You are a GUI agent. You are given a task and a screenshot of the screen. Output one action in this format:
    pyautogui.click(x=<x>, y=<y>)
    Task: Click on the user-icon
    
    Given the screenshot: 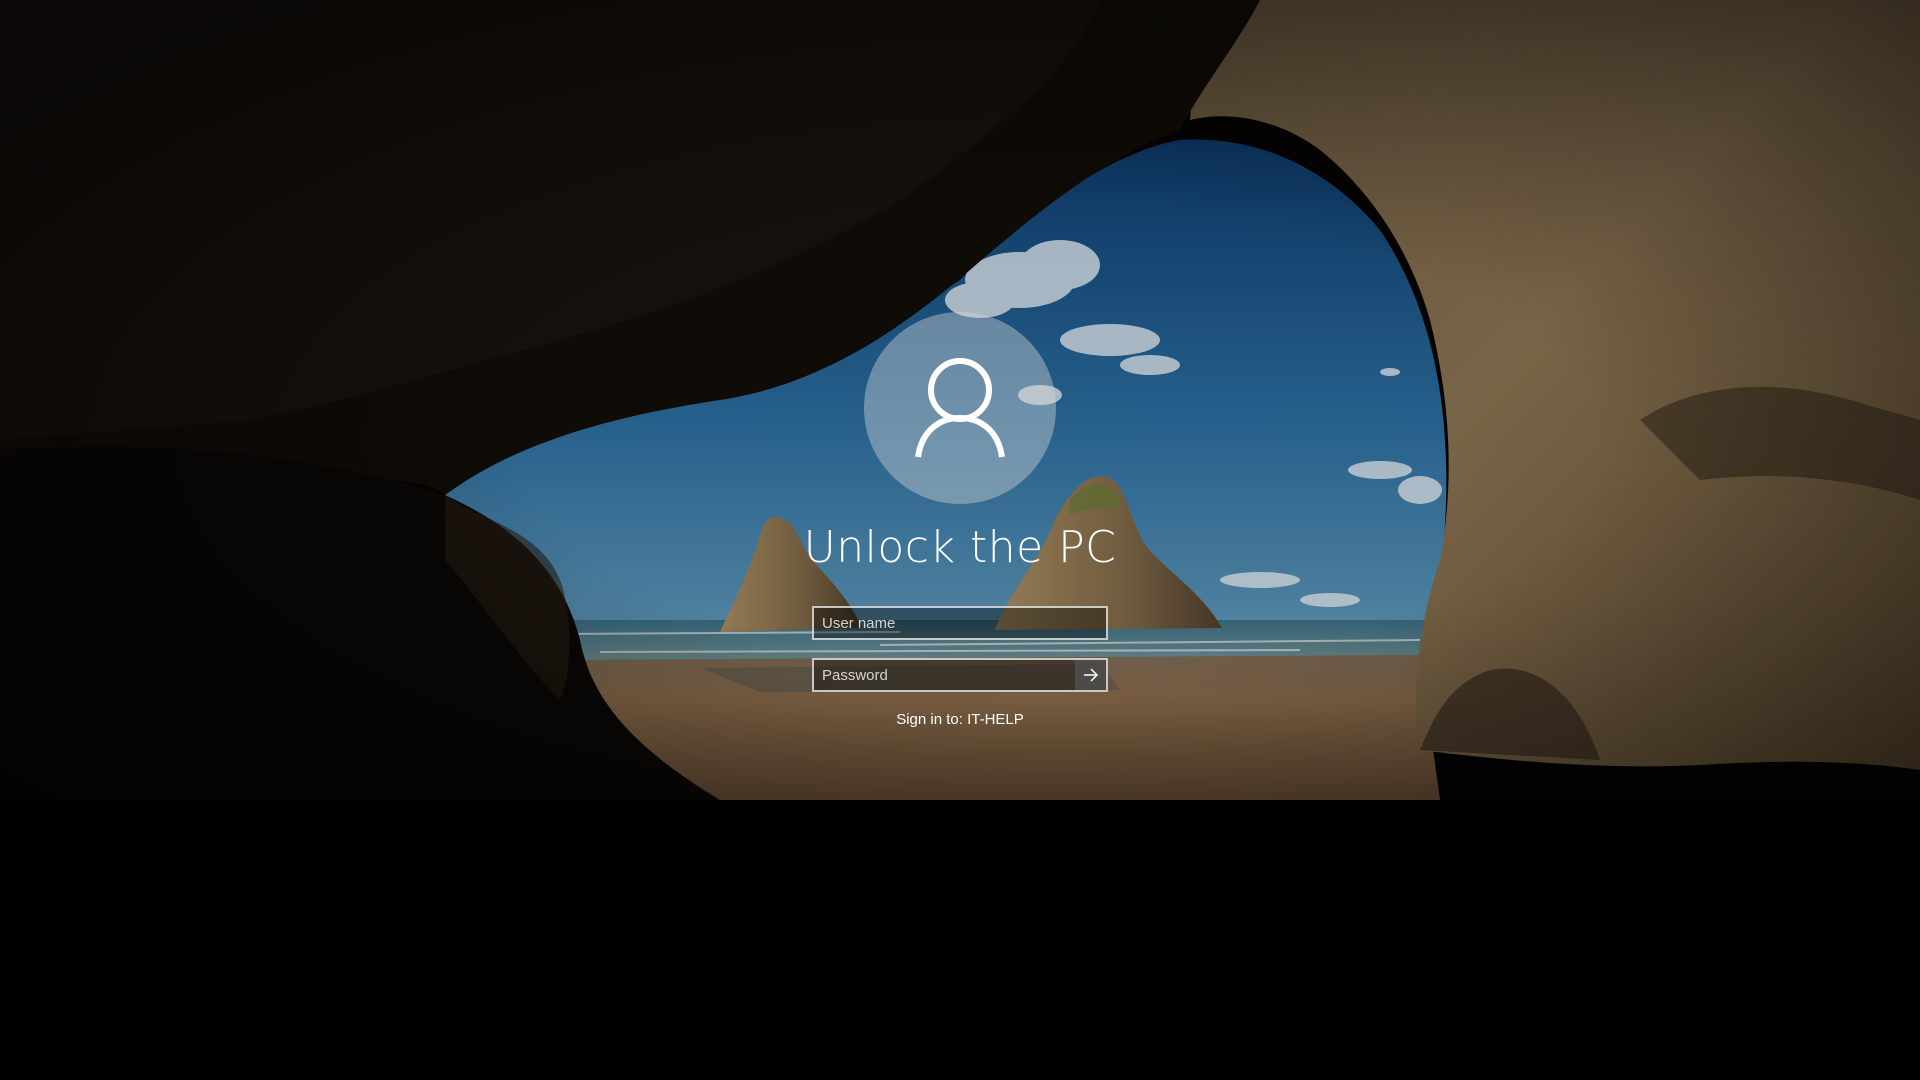 What is the action you would take?
    pyautogui.click(x=960, y=408)
    